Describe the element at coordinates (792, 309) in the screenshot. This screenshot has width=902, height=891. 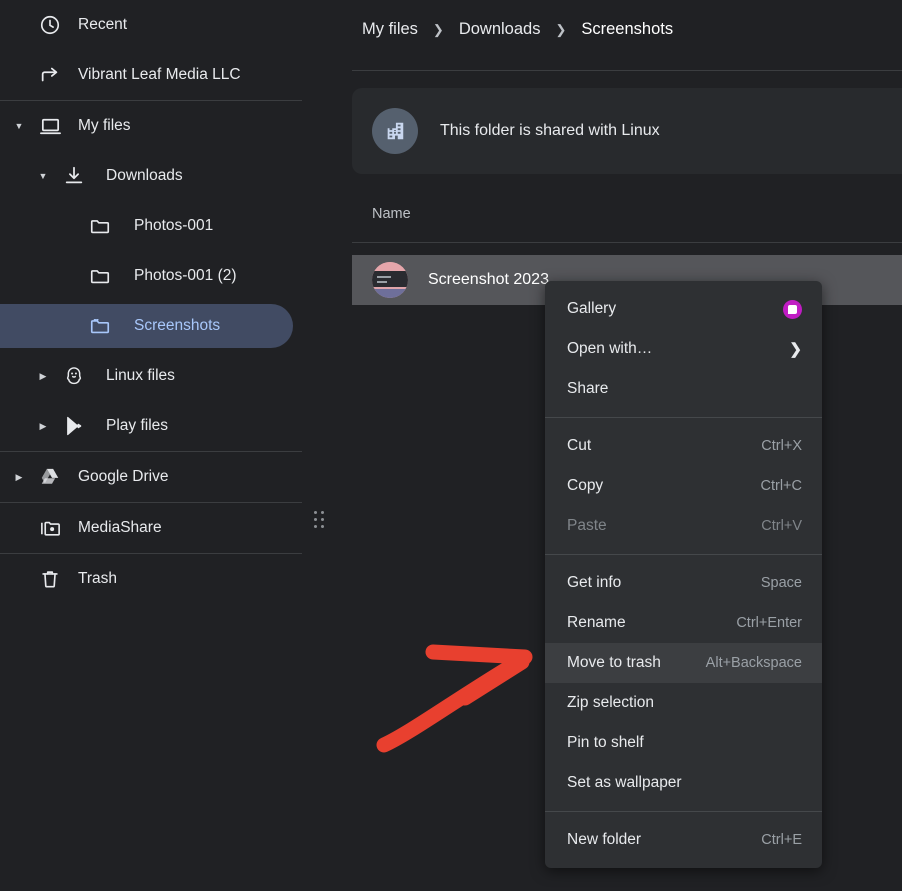
I see `gallery-app-icon` at that location.